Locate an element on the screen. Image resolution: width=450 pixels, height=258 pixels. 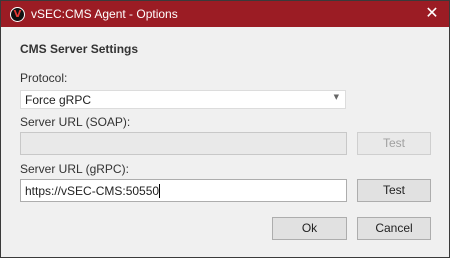
ok-button: Ok is located at coordinates (309, 228).